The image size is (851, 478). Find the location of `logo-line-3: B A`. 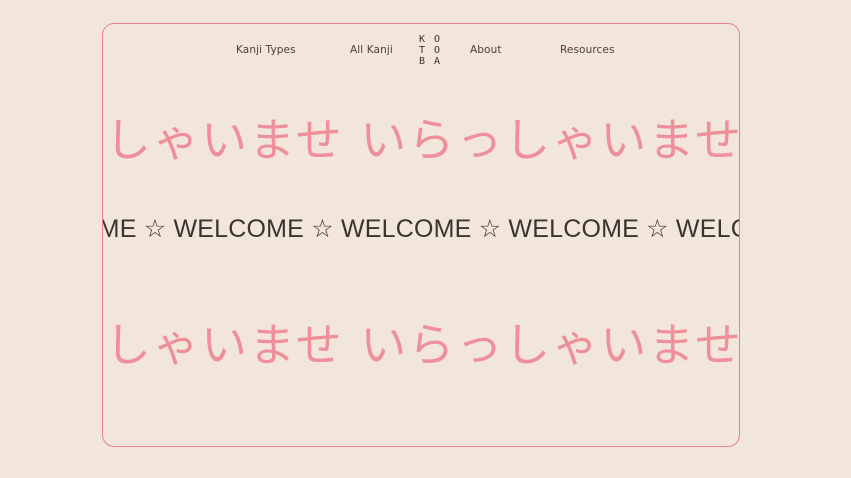

logo-line-3: B A is located at coordinates (430, 61).